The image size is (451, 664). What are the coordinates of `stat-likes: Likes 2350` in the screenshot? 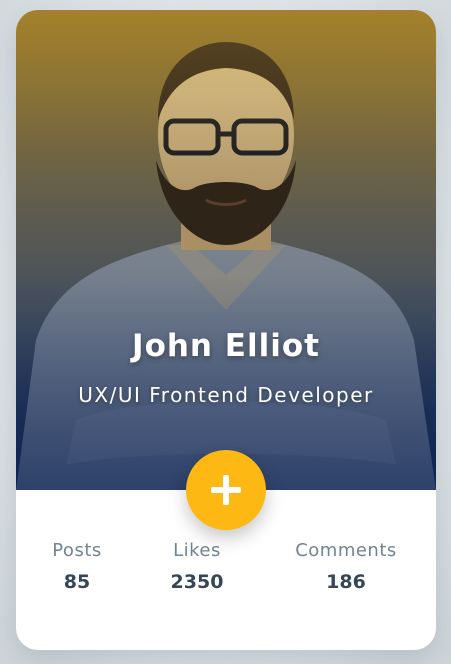 It's located at (197, 566).